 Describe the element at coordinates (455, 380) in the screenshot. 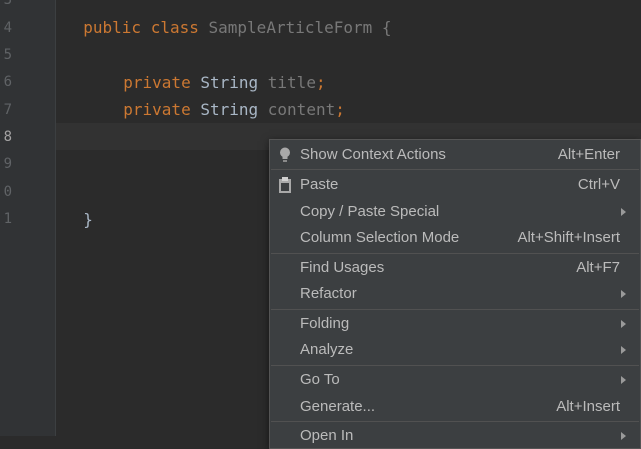

I see `menu-item-go-to: Go To` at that location.